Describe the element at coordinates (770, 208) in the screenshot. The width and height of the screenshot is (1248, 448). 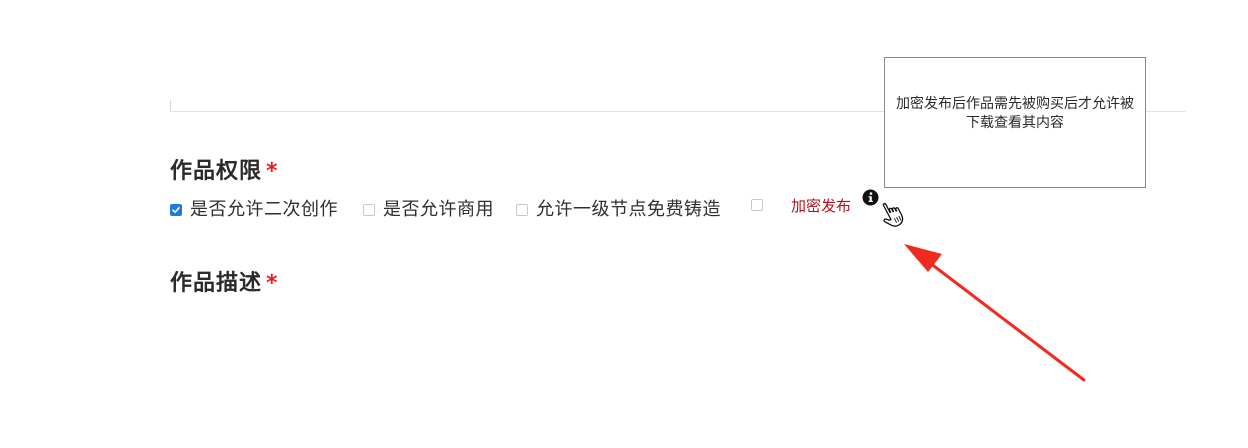
I see `option-encrypt-publish` at that location.